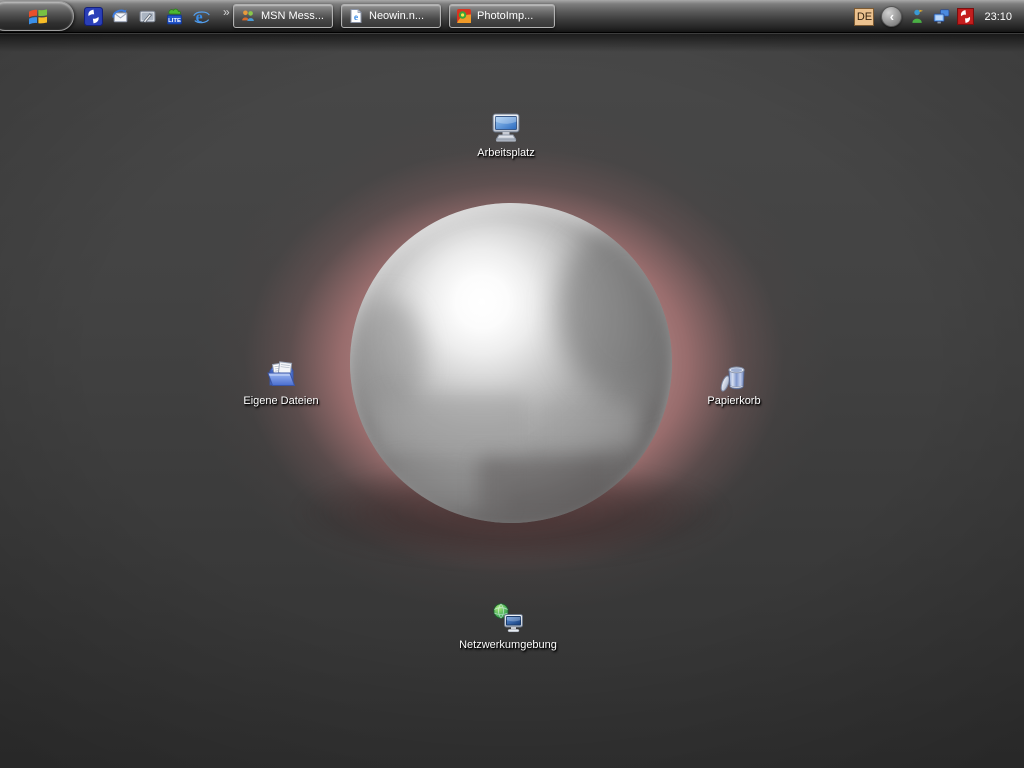  Describe the element at coordinates (248, 15) in the screenshot. I see `msn-messenger-icon` at that location.